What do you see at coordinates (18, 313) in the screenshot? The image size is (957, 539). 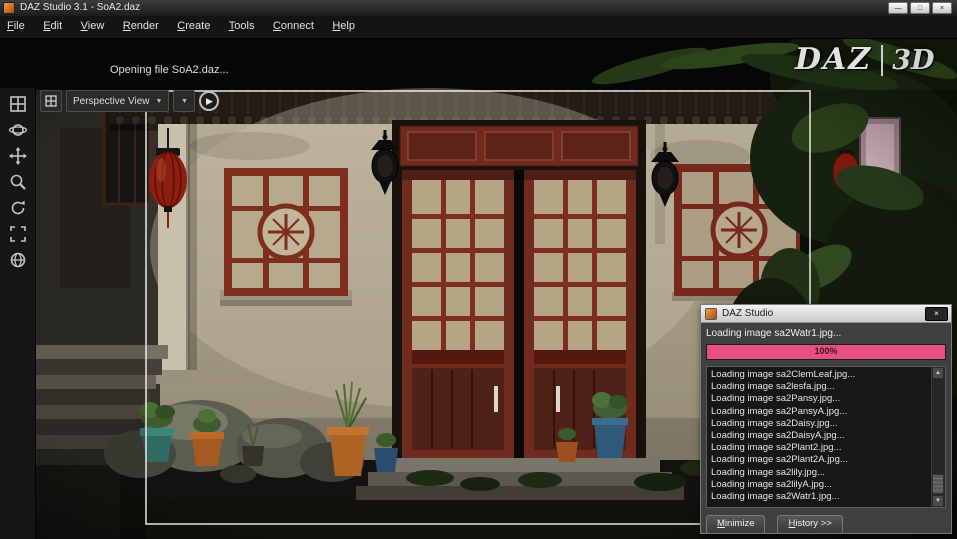 I see `viewport-tool-dock` at bounding box center [18, 313].